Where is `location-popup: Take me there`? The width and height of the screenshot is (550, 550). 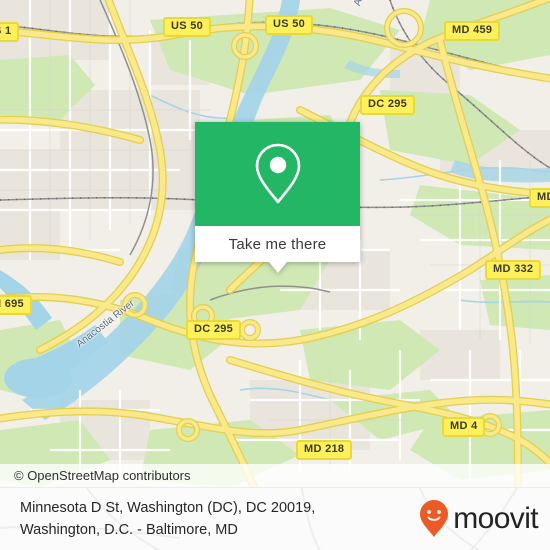
location-popup: Take me there is located at coordinates (277, 197).